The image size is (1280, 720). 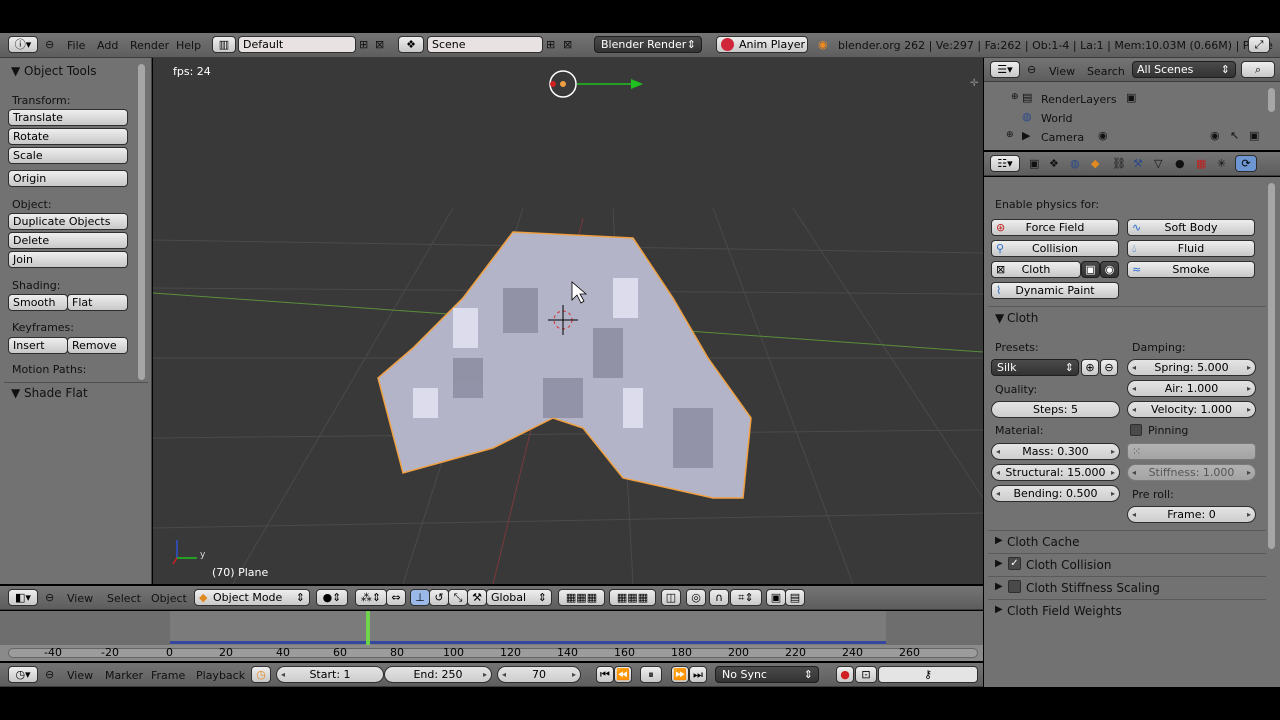 What do you see at coordinates (1055, 472) in the screenshot?
I see `structural-field: ◂ Structural: 15.000 ▸` at bounding box center [1055, 472].